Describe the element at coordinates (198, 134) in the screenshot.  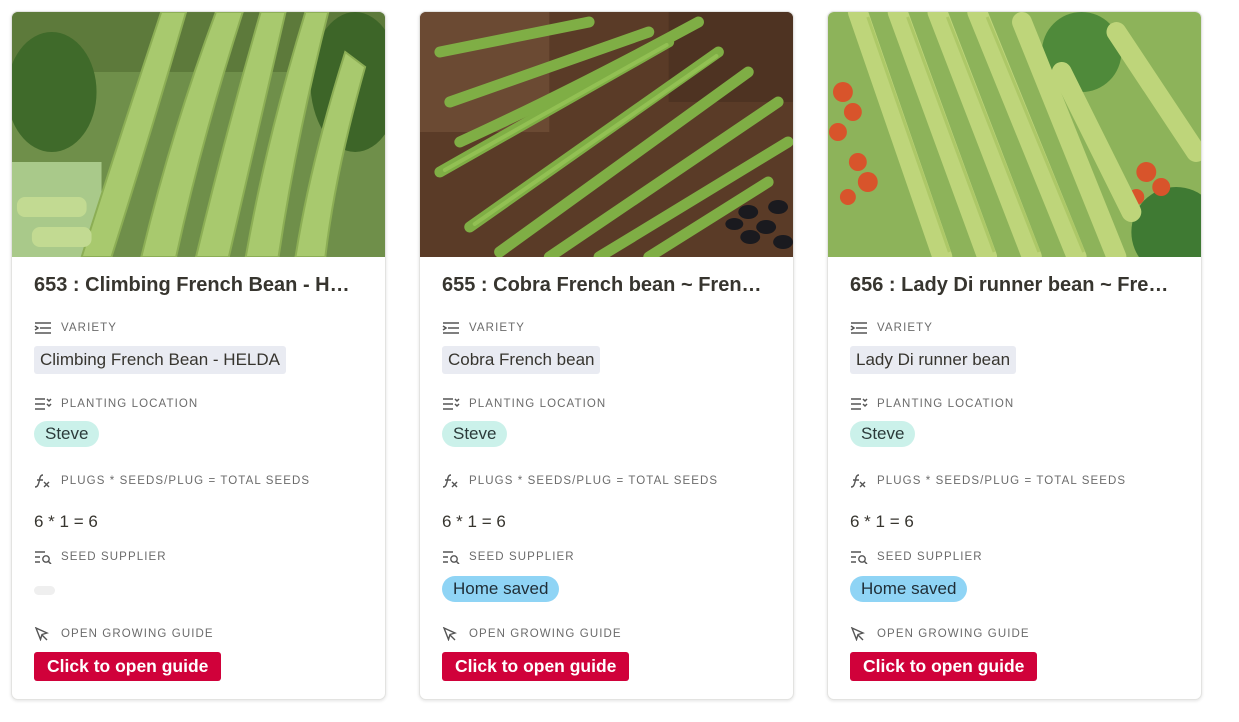
I see `cover-image-climbing-french-bean` at that location.